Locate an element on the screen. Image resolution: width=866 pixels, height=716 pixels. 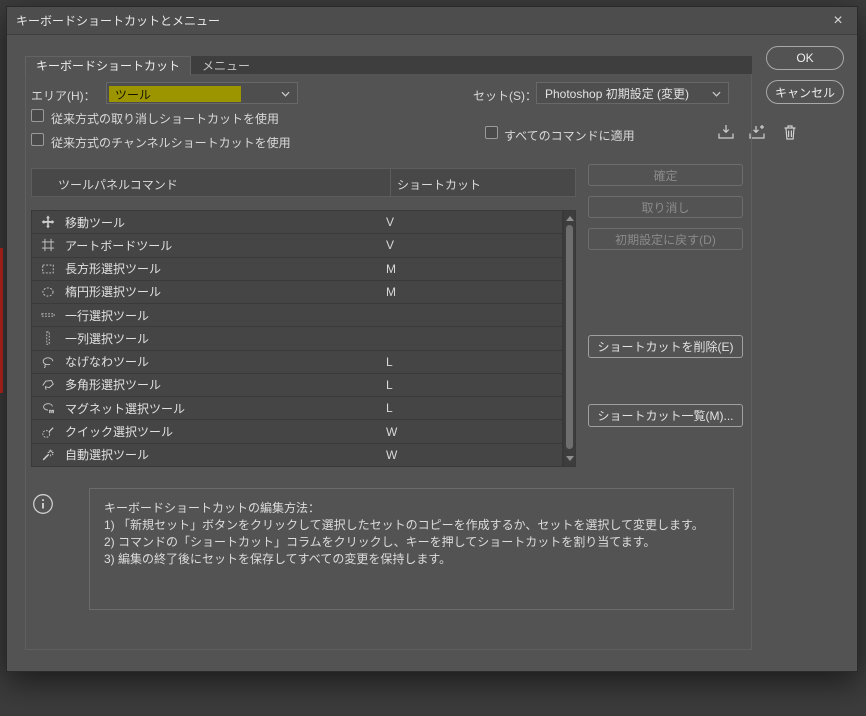
close-icon: × is located at coordinates (838, 21).